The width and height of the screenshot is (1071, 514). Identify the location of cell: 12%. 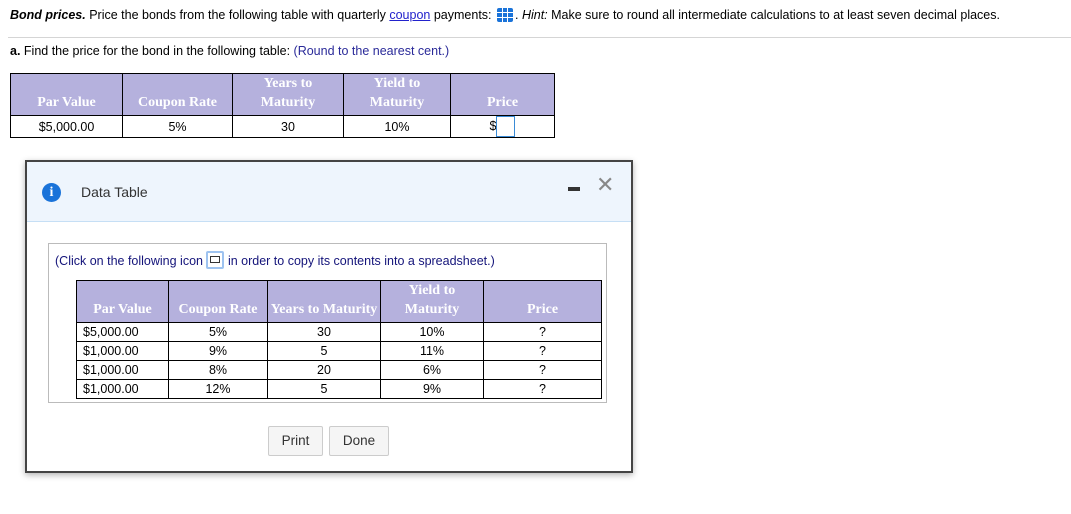
(218, 389).